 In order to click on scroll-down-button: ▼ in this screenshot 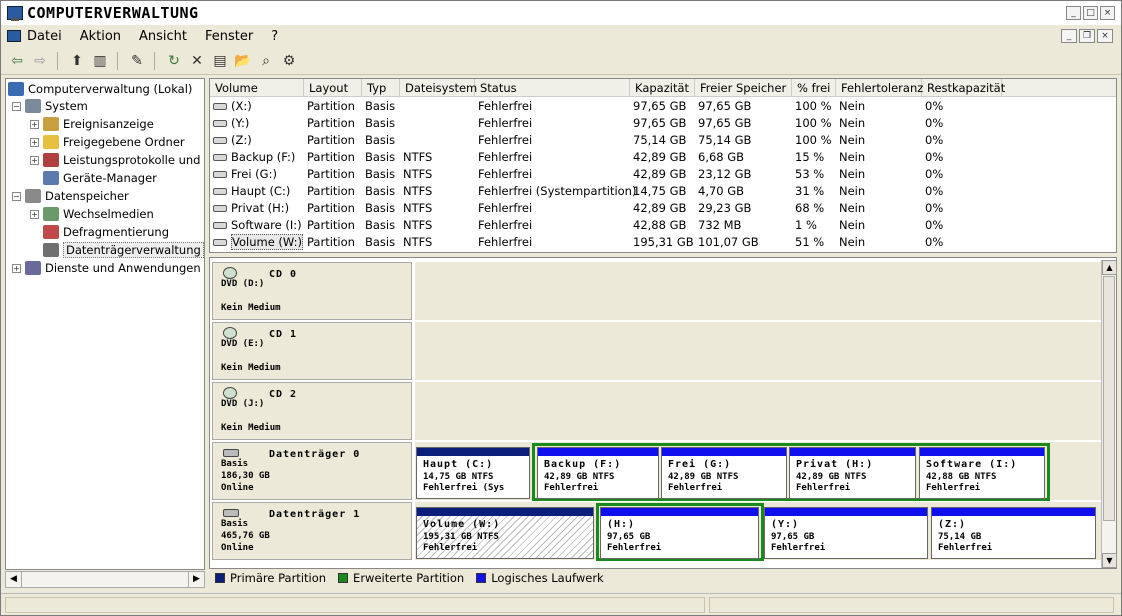, I will do `click(1109, 560)`.